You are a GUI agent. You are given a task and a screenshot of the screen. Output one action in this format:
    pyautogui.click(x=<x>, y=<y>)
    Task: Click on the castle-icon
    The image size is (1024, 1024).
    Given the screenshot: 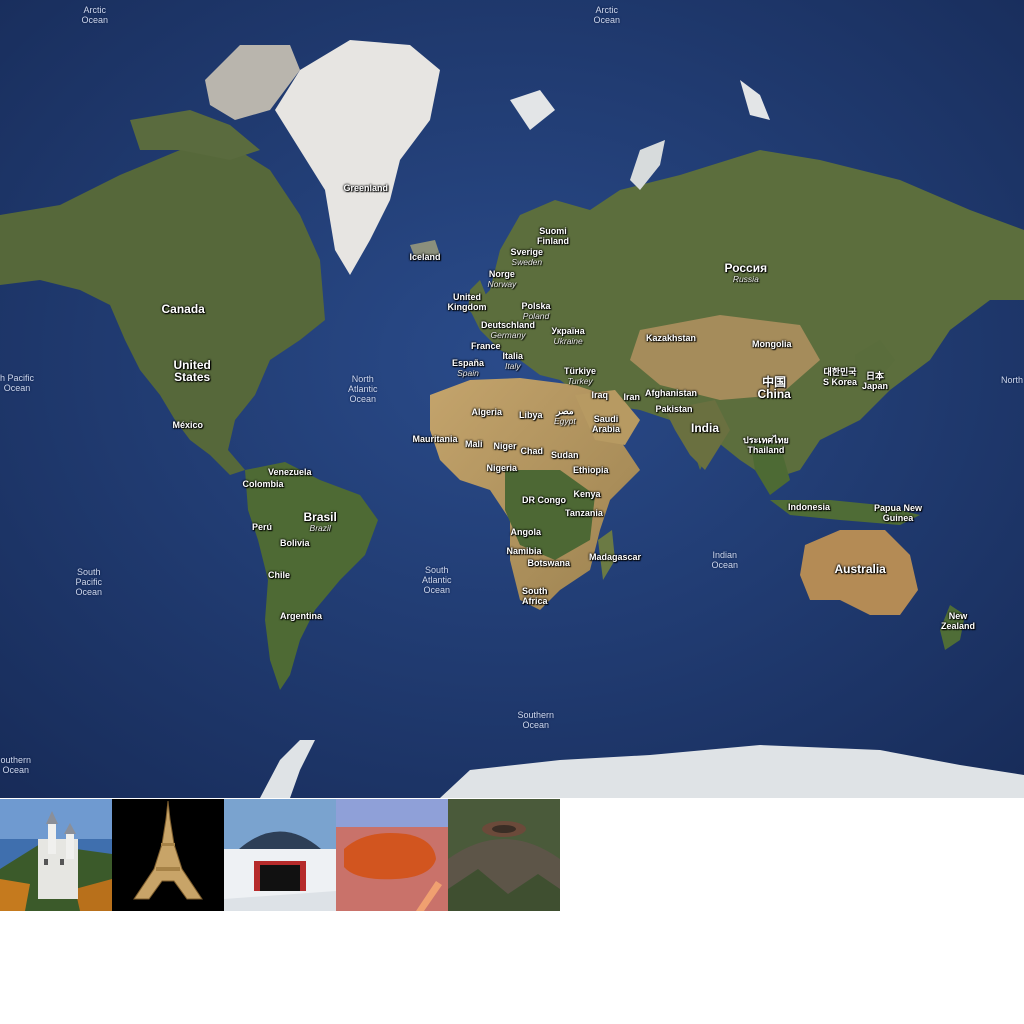 What is the action you would take?
    pyautogui.click(x=56, y=855)
    